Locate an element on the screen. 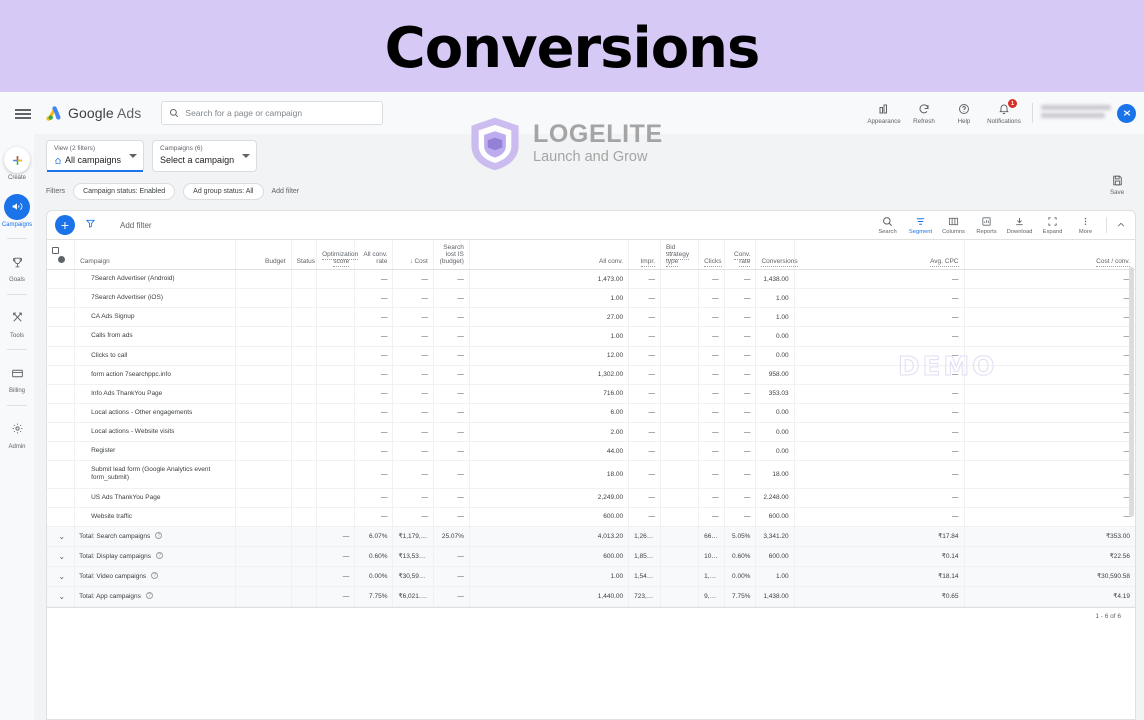  th-optimization-score: Optimization score is located at coordinates (337, 254).